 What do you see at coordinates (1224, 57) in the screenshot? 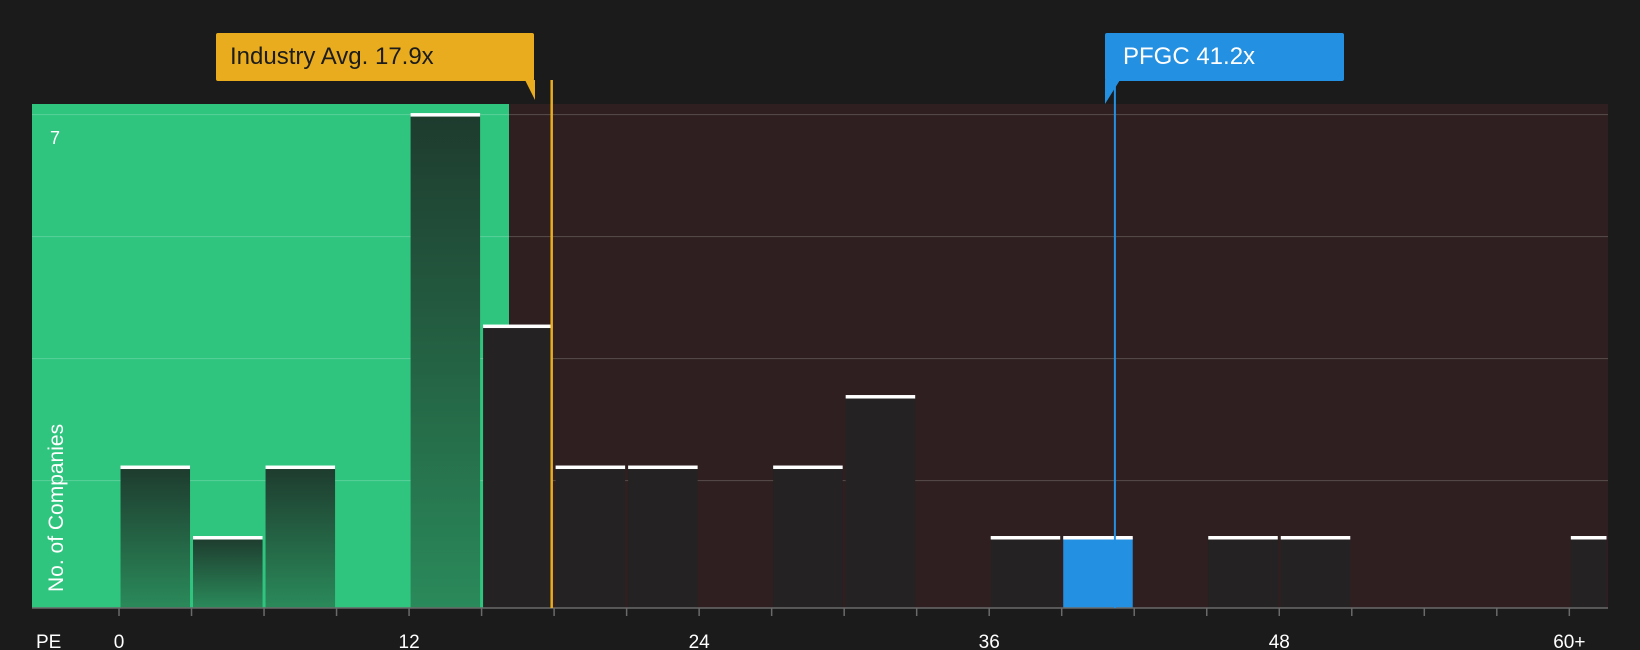
I see `company-pe-label: PFGC 41.2x` at bounding box center [1224, 57].